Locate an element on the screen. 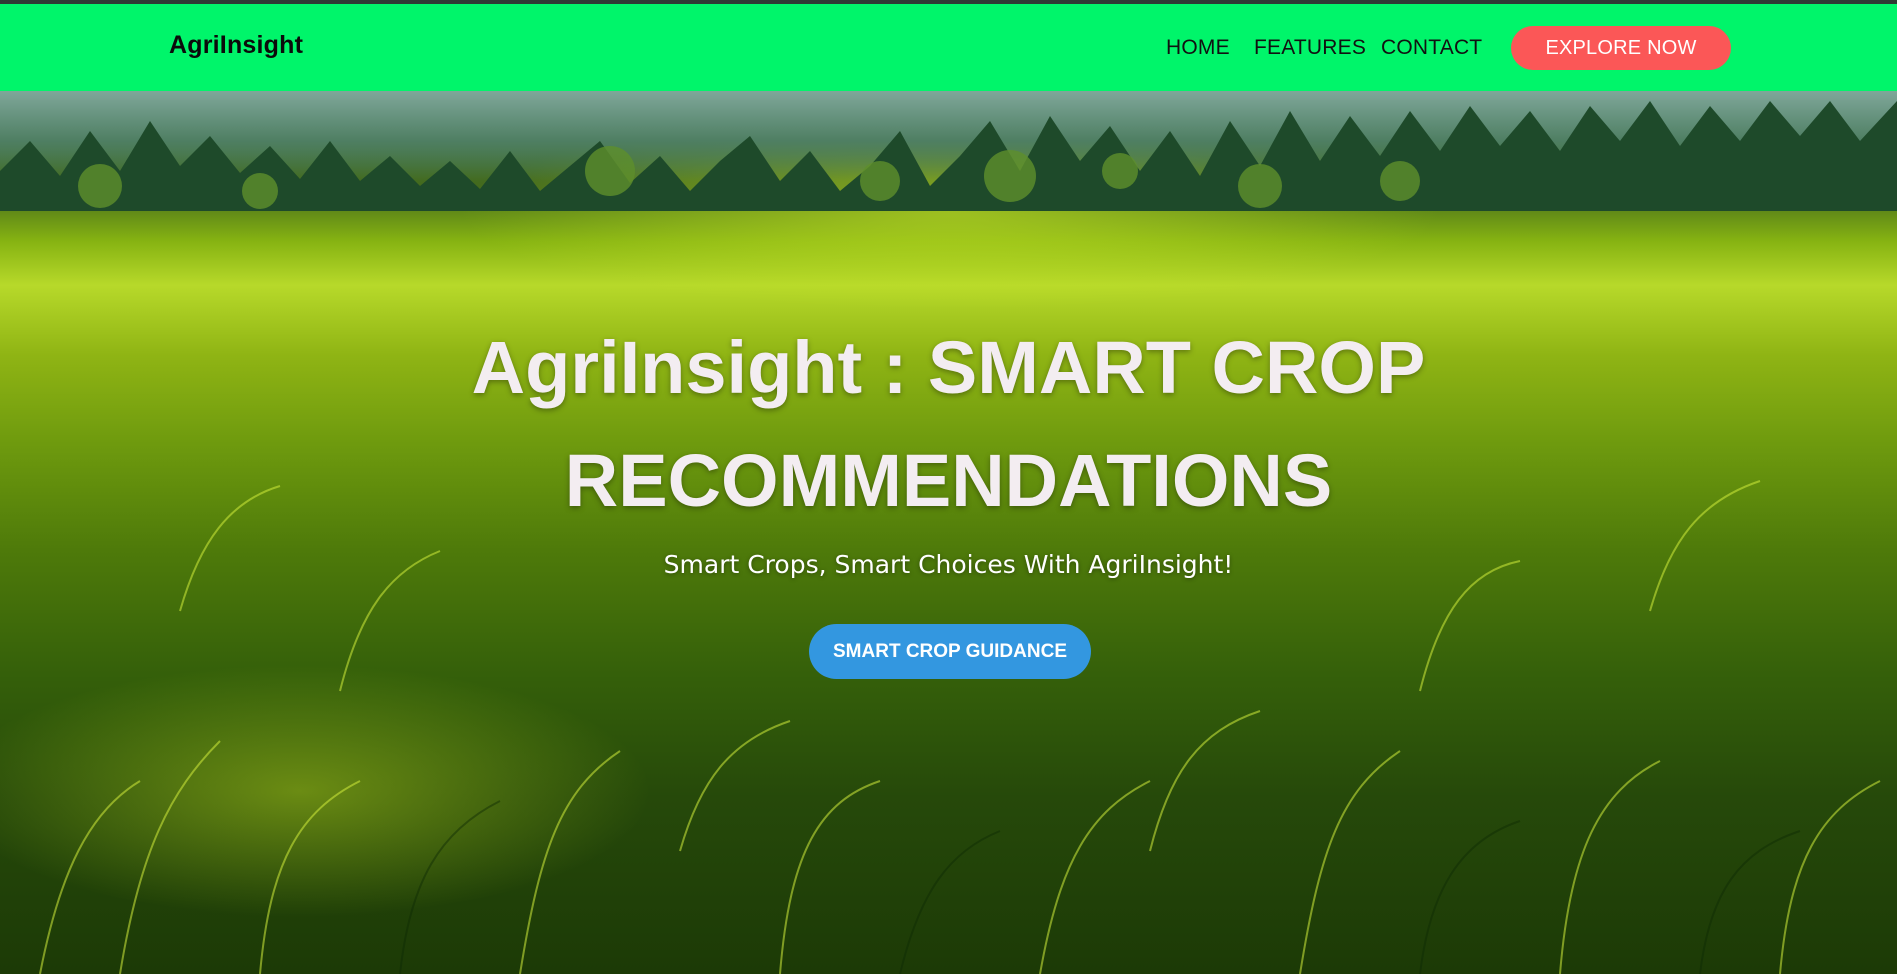 Image resolution: width=1897 pixels, height=974 pixels. smart-crop-guidance-button: SMART CROP GUIDANCE is located at coordinates (950, 651).